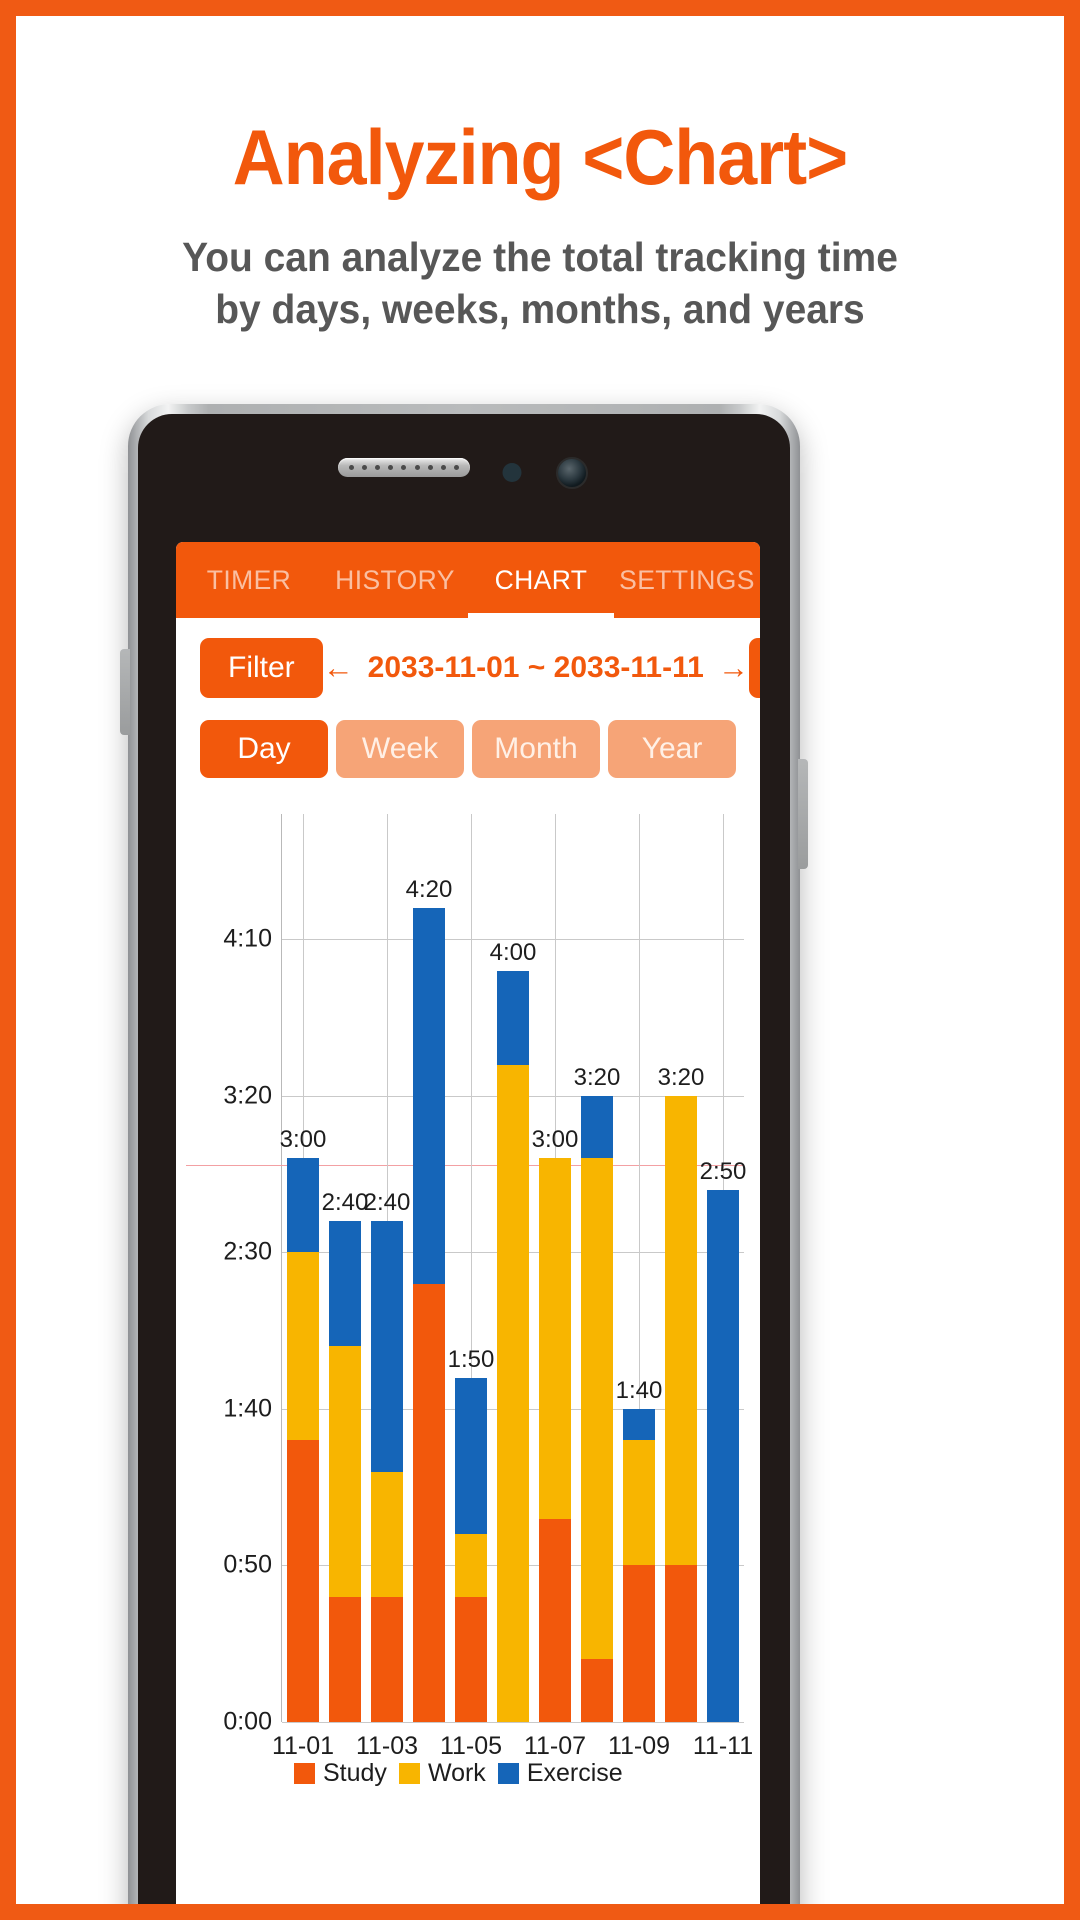  I want to click on chart-legend-label: Work, so click(456, 1773).